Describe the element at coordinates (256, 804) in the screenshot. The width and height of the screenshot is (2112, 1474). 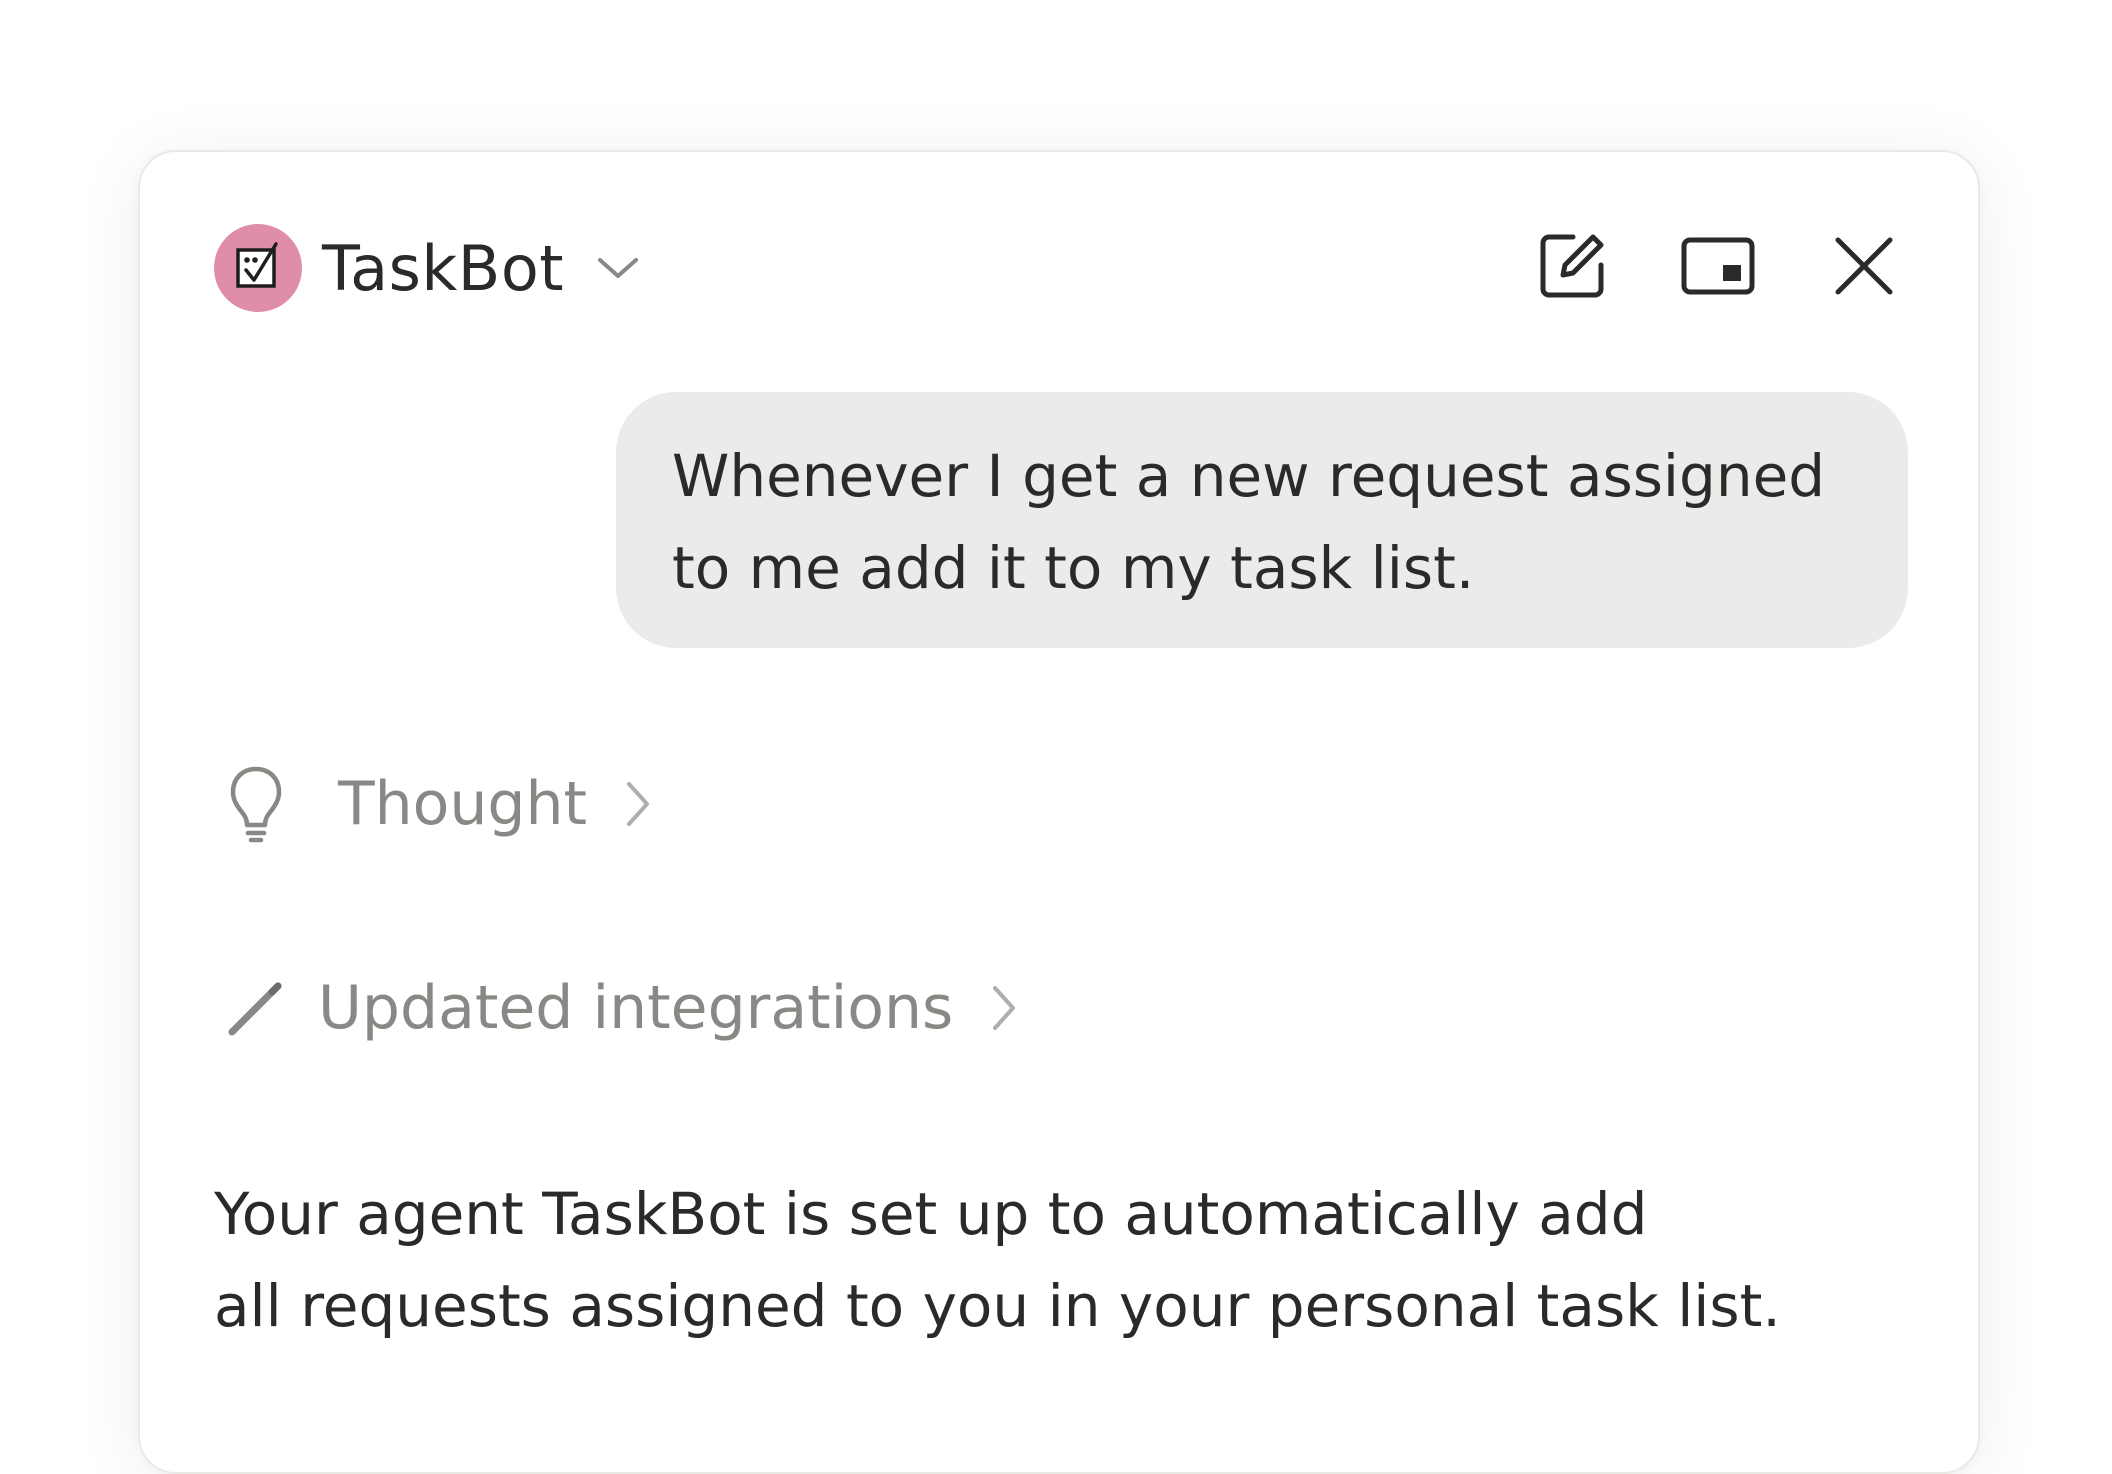
I see `lightbulb-icon` at that location.